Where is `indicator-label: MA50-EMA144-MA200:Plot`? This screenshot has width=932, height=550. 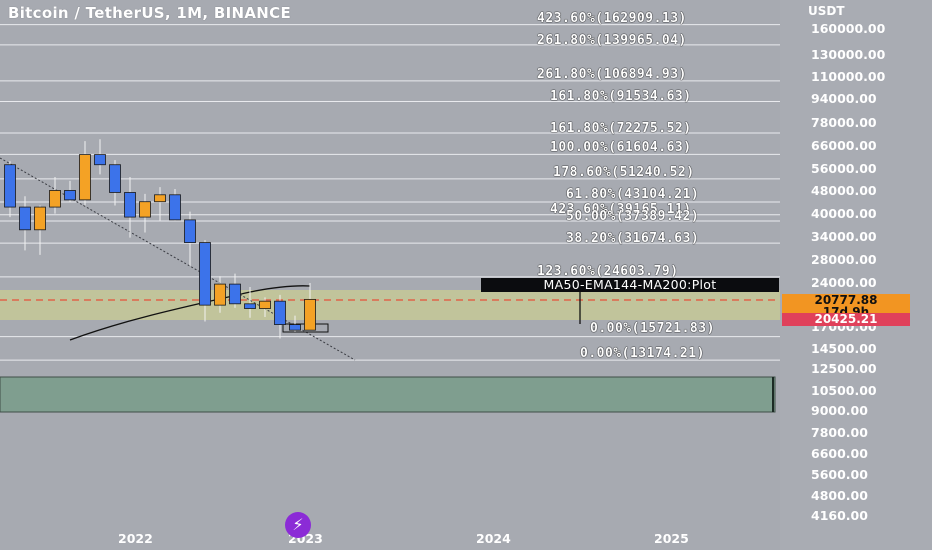
indicator-label: MA50-EMA144-MA200:Plot is located at coordinates (630, 285).